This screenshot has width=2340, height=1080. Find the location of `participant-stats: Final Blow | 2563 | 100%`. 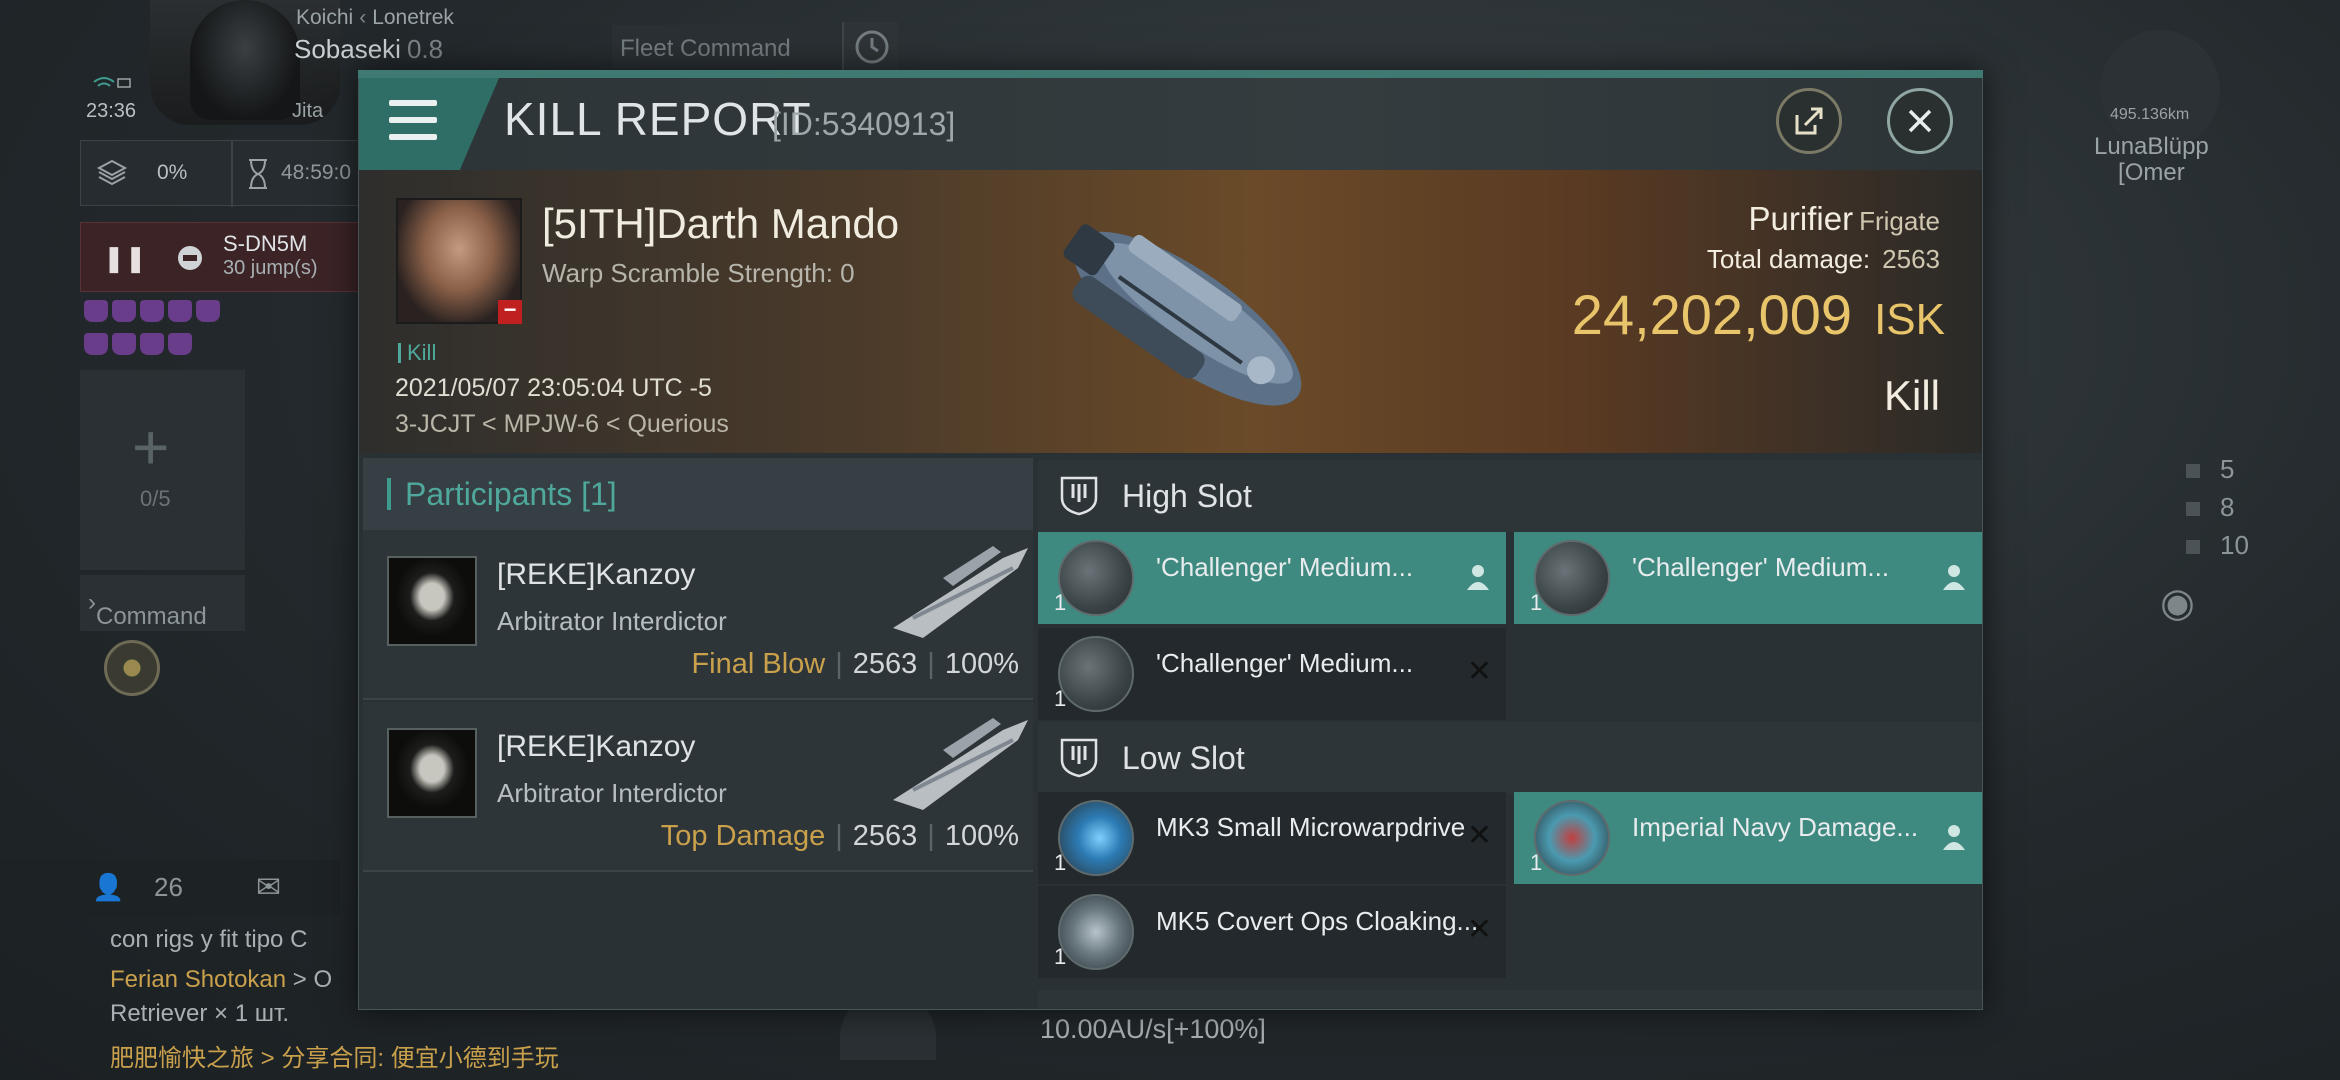

participant-stats: Final Blow | 2563 | 100% is located at coordinates (855, 664).